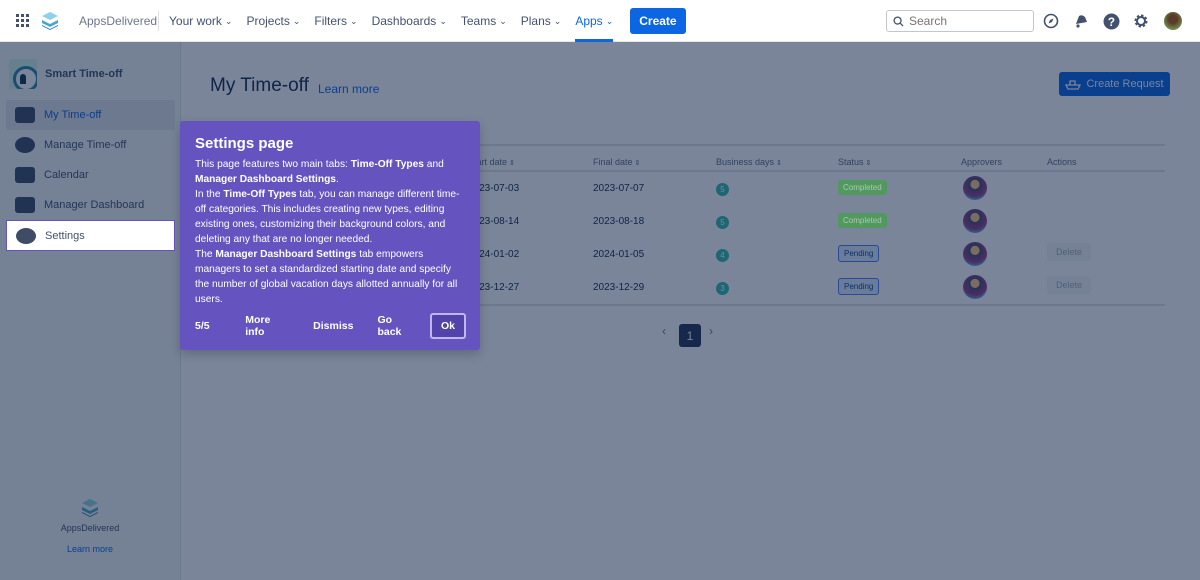 The image size is (1200, 580). What do you see at coordinates (94, 205) in the screenshot?
I see `sidebar-item-label: Manager Dashboard` at bounding box center [94, 205].